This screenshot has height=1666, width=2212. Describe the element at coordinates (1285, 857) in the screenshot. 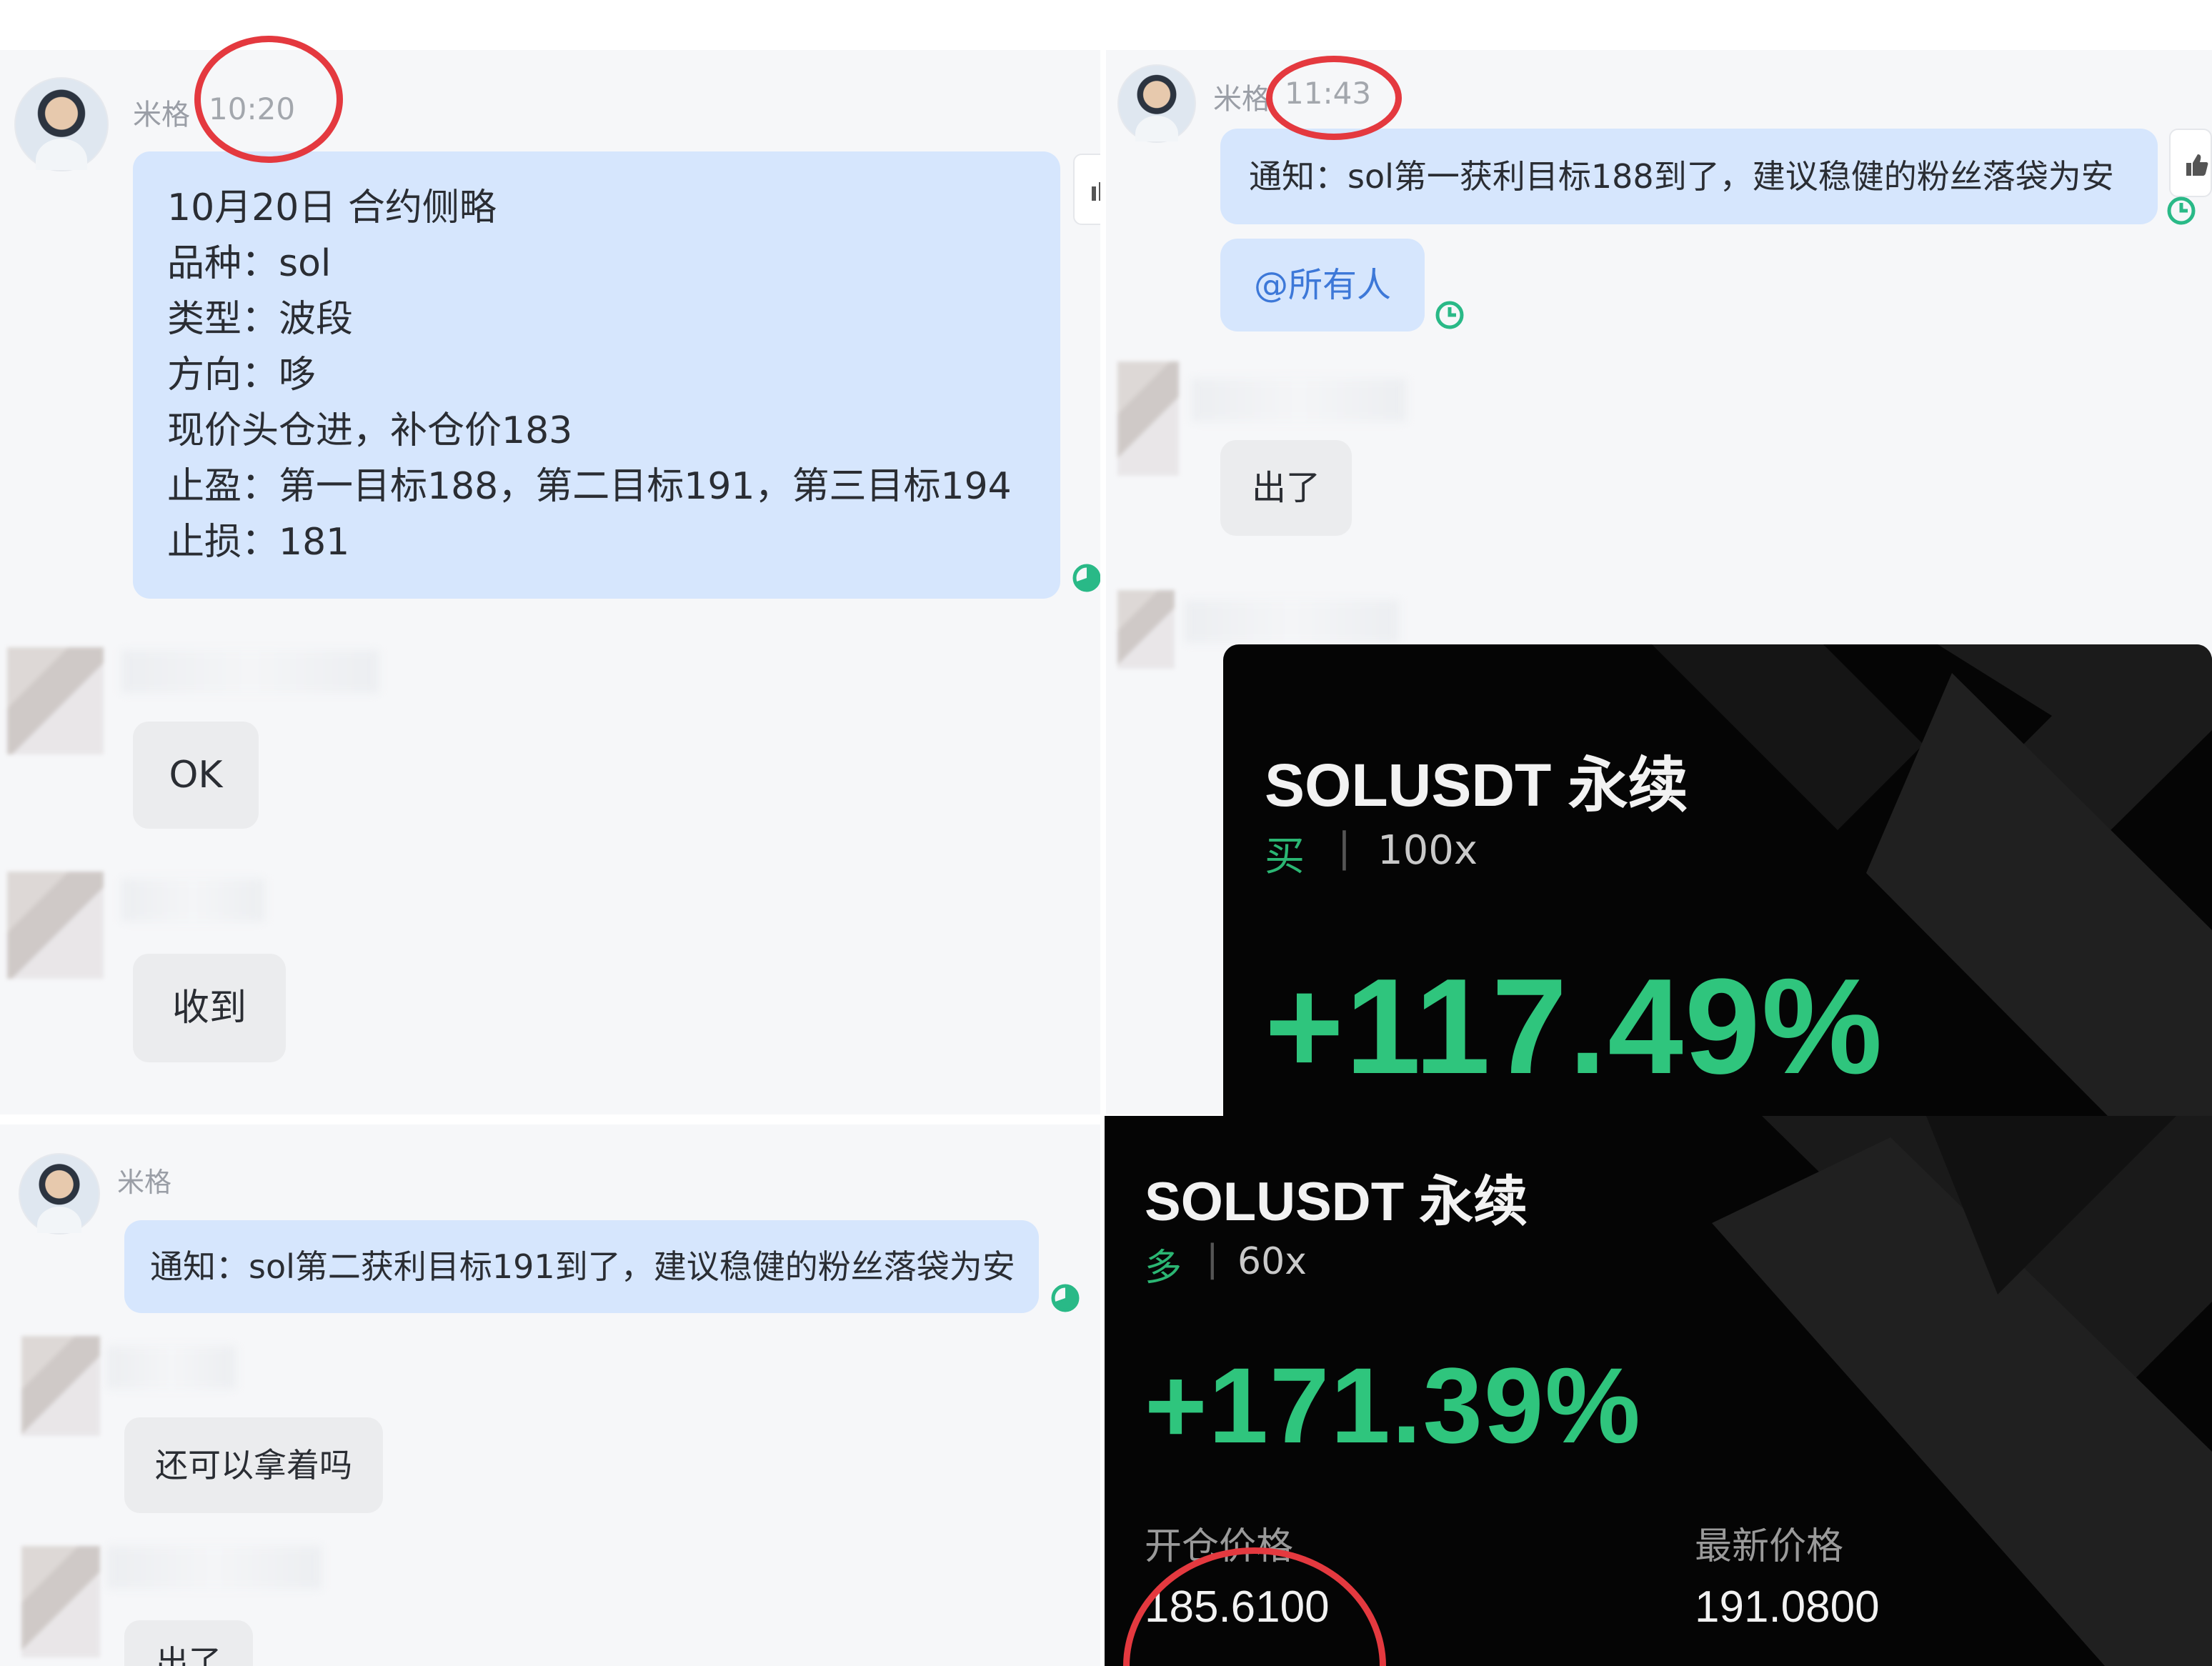

I see `card-side: 买` at that location.